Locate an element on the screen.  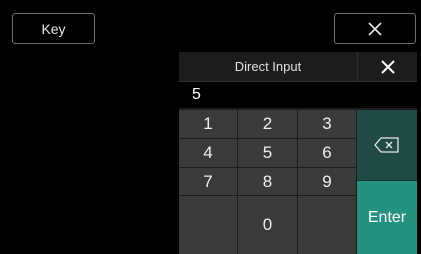
key-button-label: Key is located at coordinates (53, 28).